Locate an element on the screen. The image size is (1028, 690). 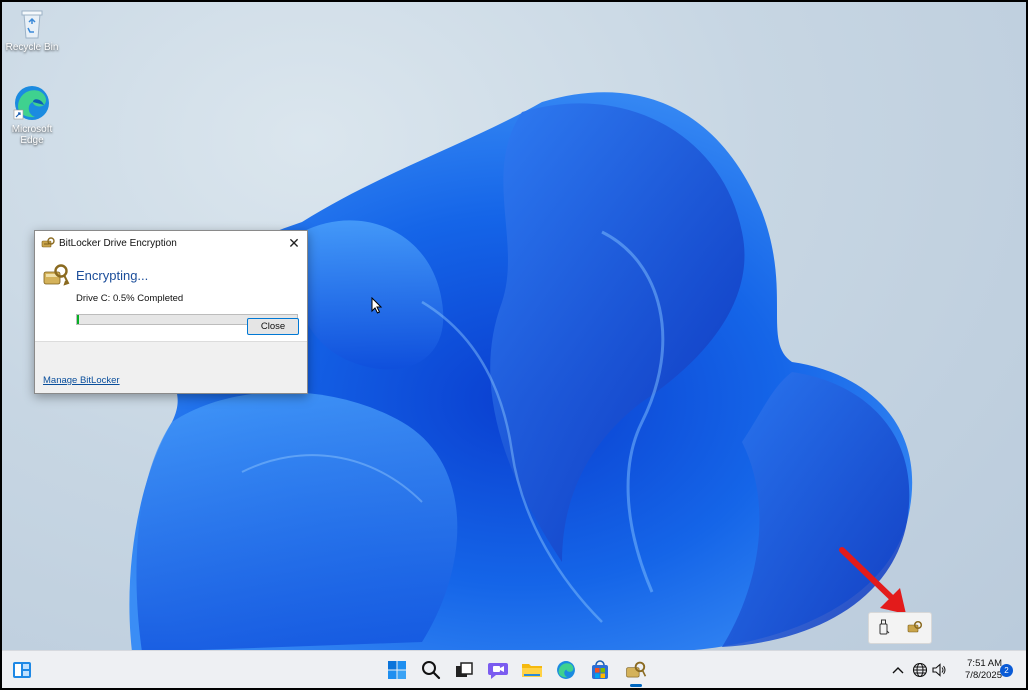
title-bar: BitLocker Drive Encryption is located at coordinates (171, 243).